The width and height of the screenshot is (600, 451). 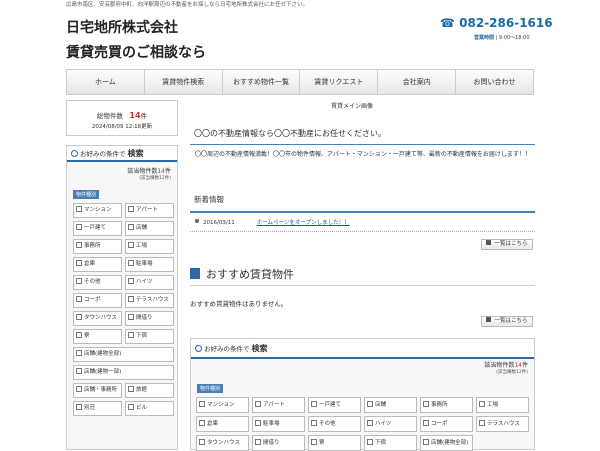 What do you see at coordinates (149, 408) in the screenshot?
I see `type-checkbox: ビル` at bounding box center [149, 408].